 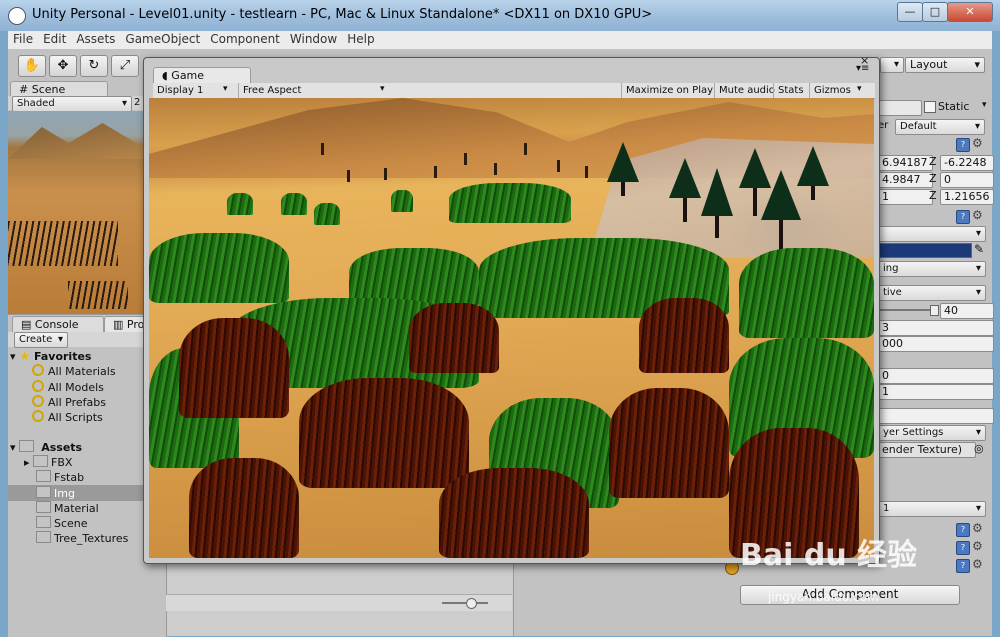 What do you see at coordinates (864, 60) in the screenshot?
I see `panel-close-icon: ×` at bounding box center [864, 60].